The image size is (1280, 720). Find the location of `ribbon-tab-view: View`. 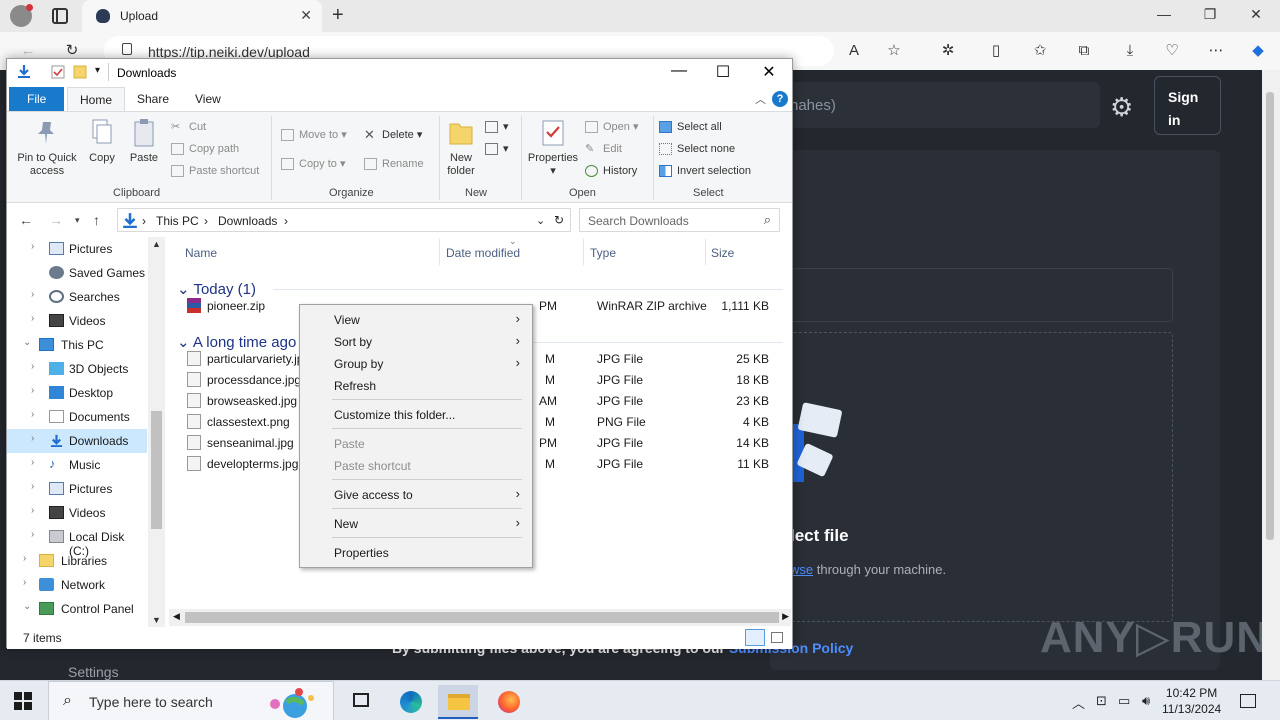

ribbon-tab-view: View is located at coordinates (208, 99).